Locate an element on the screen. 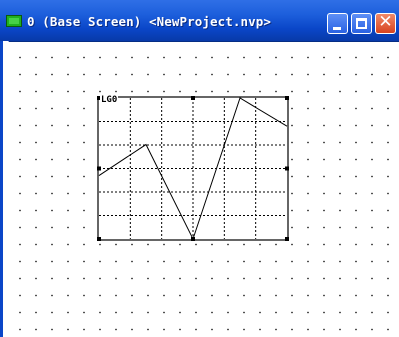 The image size is (399, 337). minimize-button is located at coordinates (337, 23).